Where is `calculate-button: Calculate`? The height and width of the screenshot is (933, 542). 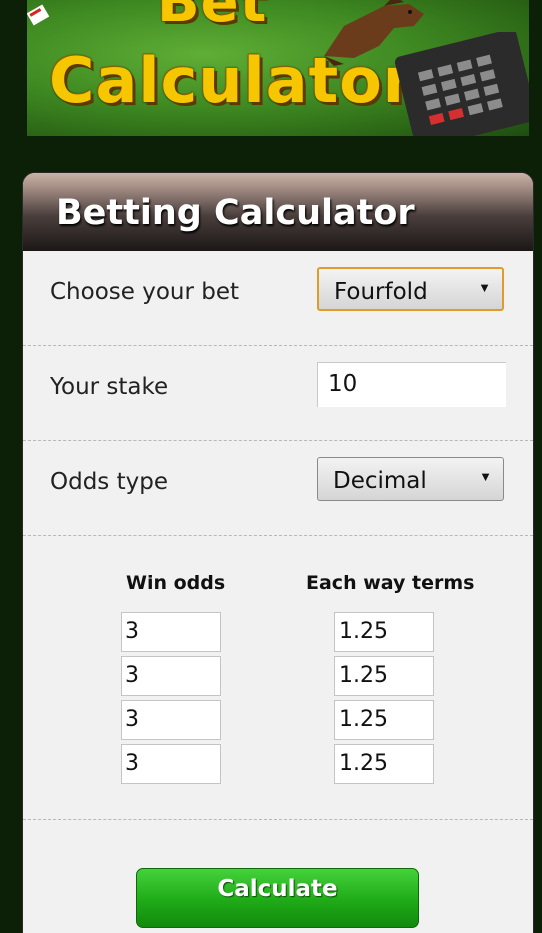 calculate-button: Calculate is located at coordinates (277, 898).